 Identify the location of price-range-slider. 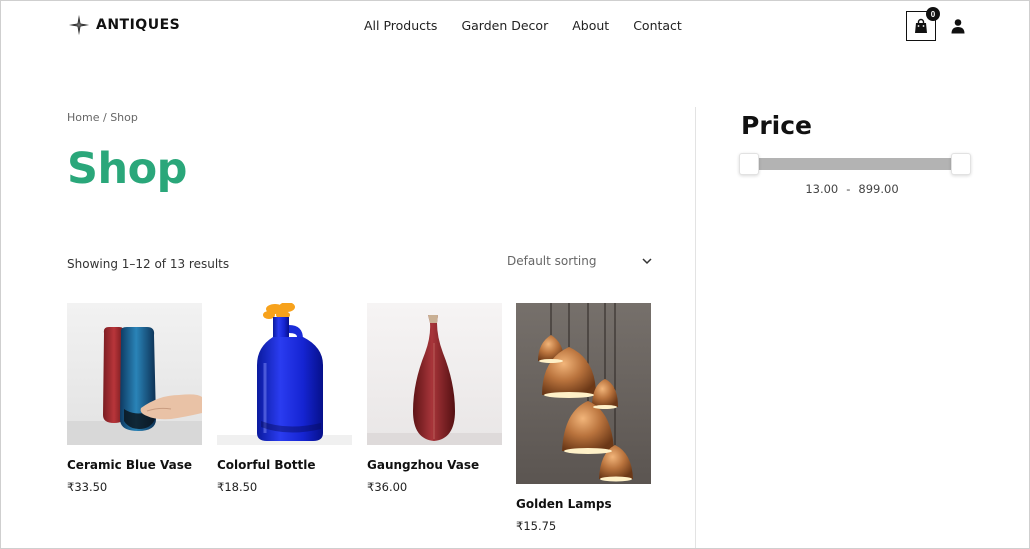
(855, 164).